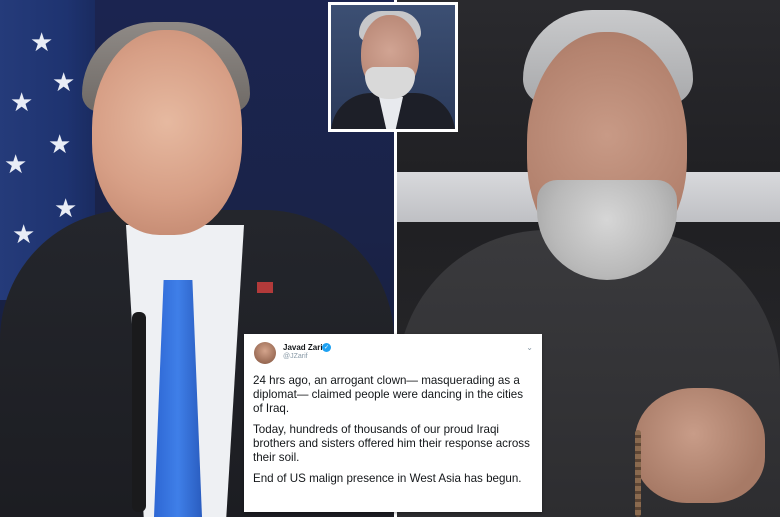  Describe the element at coordinates (167, 132) in the screenshot. I see `left-person-face` at that location.